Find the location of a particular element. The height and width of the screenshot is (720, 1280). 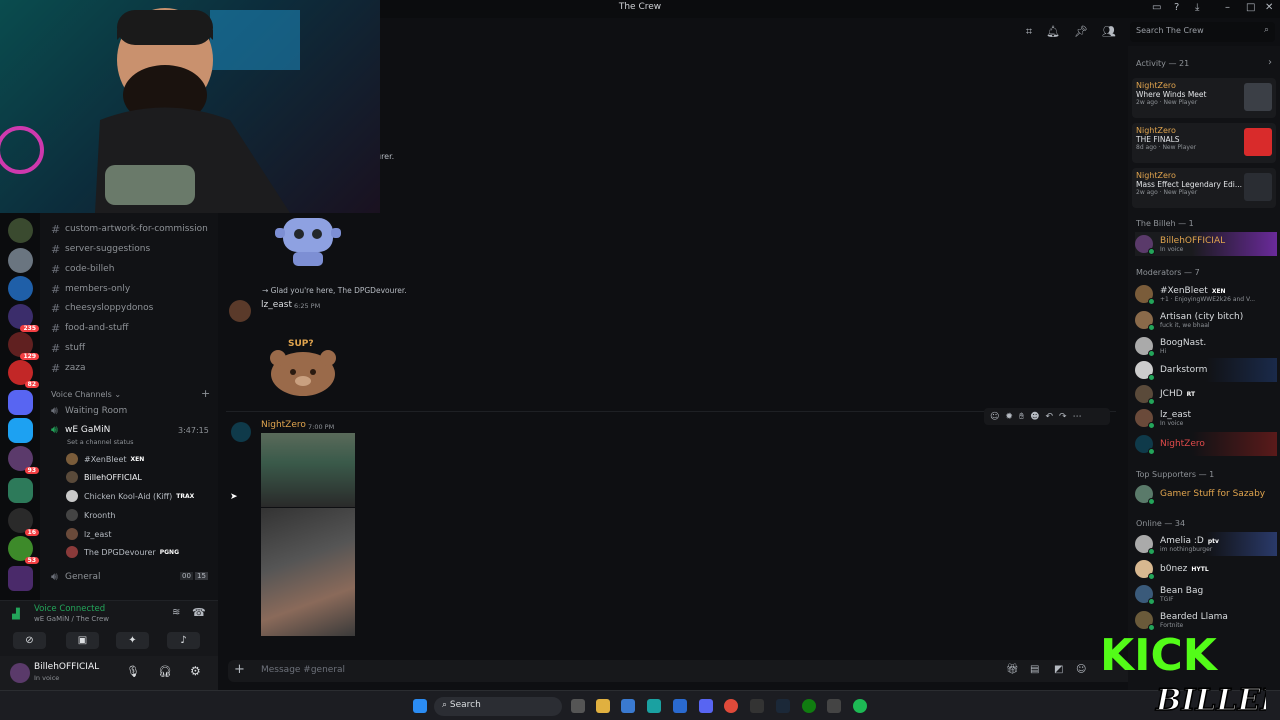

forward-icon: ↷ is located at coordinates (1063, 417).